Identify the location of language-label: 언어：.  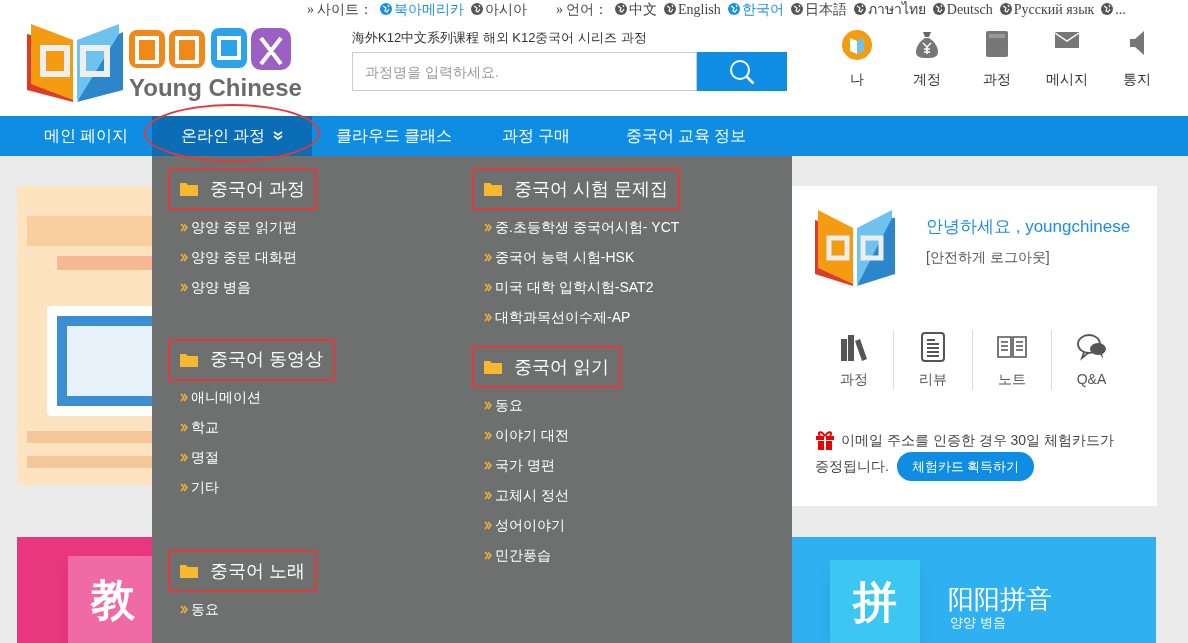
(587, 9).